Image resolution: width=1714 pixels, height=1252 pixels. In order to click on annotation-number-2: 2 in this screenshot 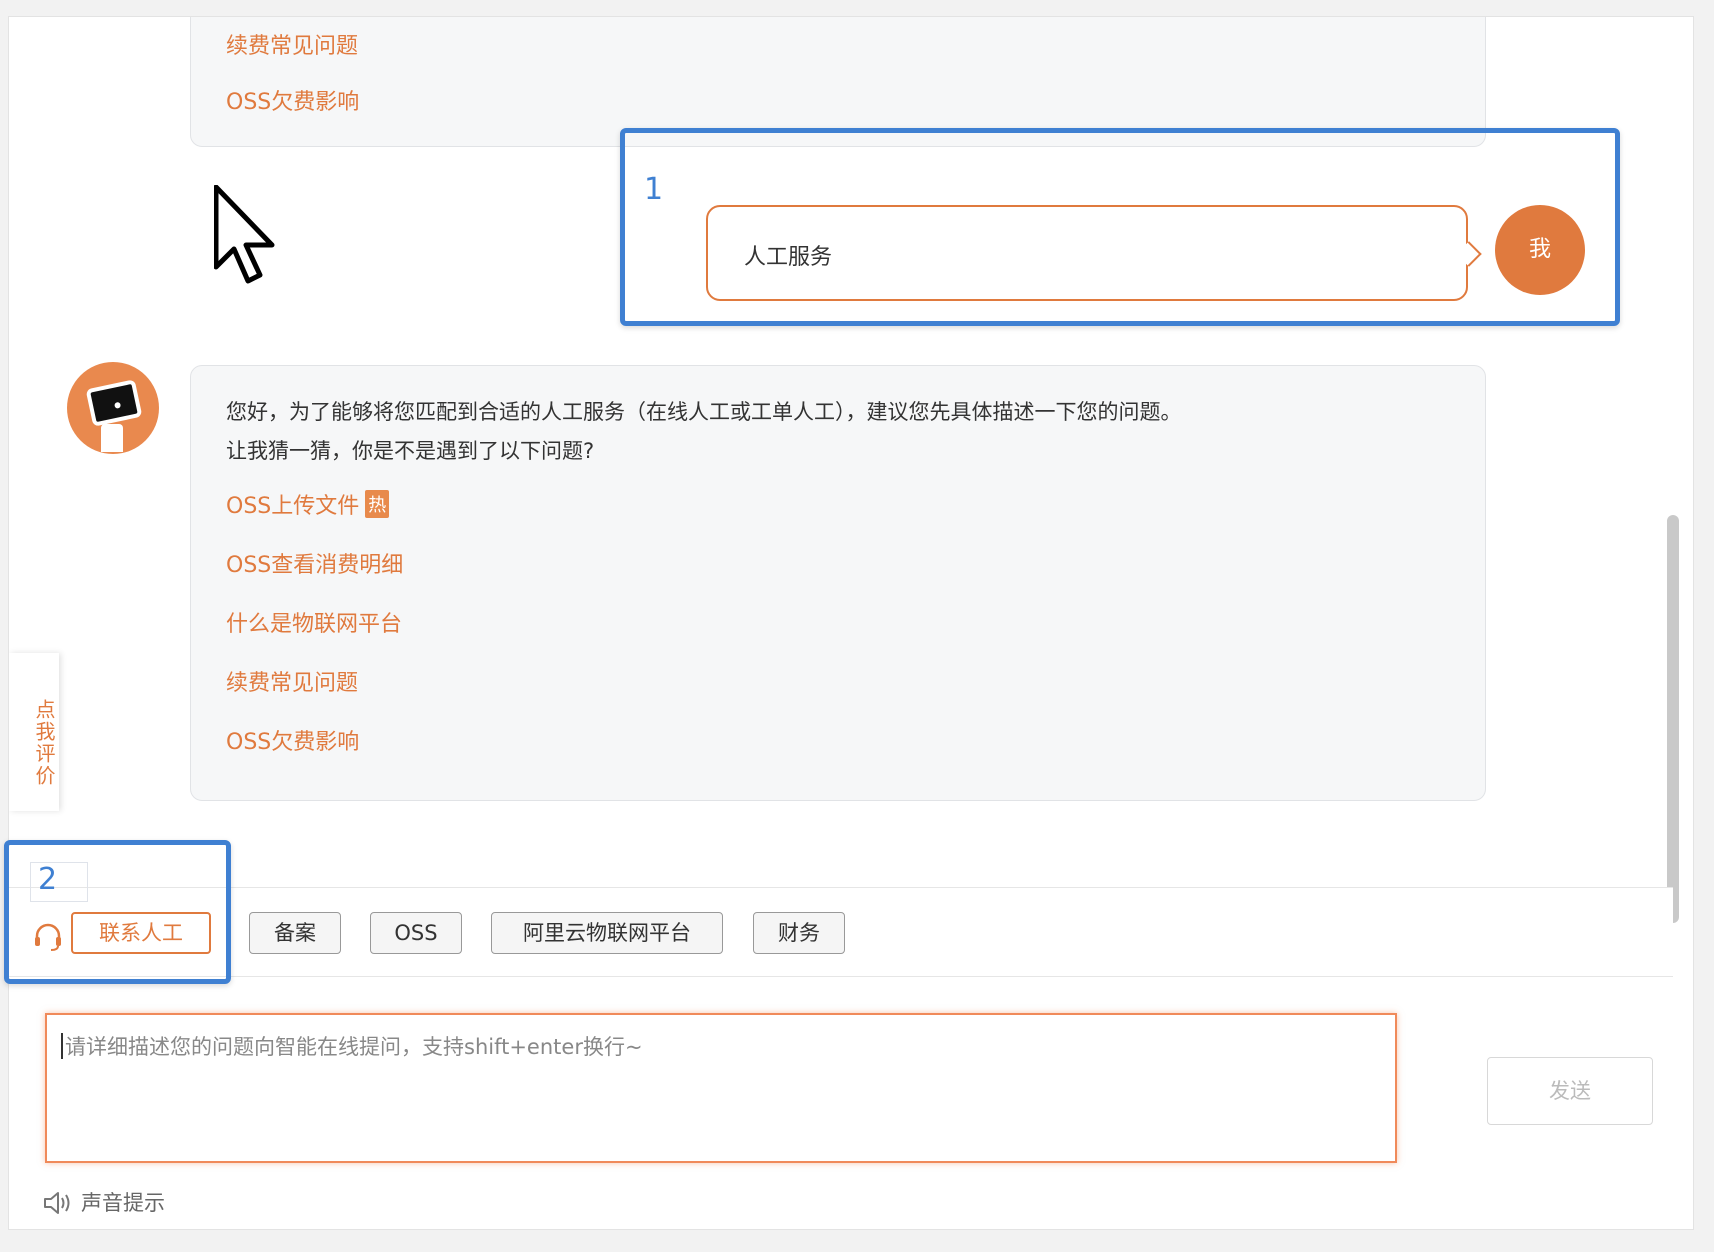, I will do `click(48, 879)`.